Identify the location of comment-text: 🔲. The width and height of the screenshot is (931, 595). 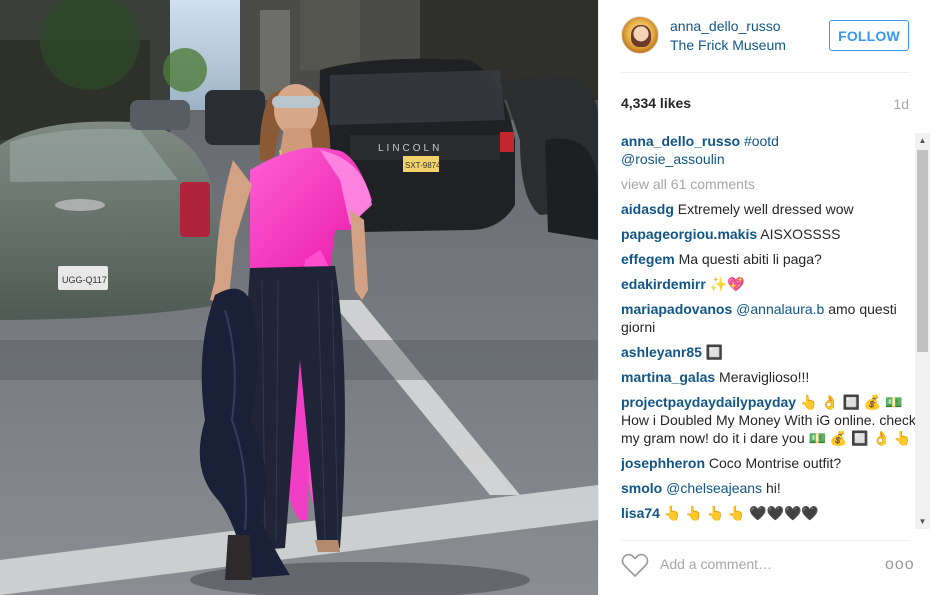
(712, 352).